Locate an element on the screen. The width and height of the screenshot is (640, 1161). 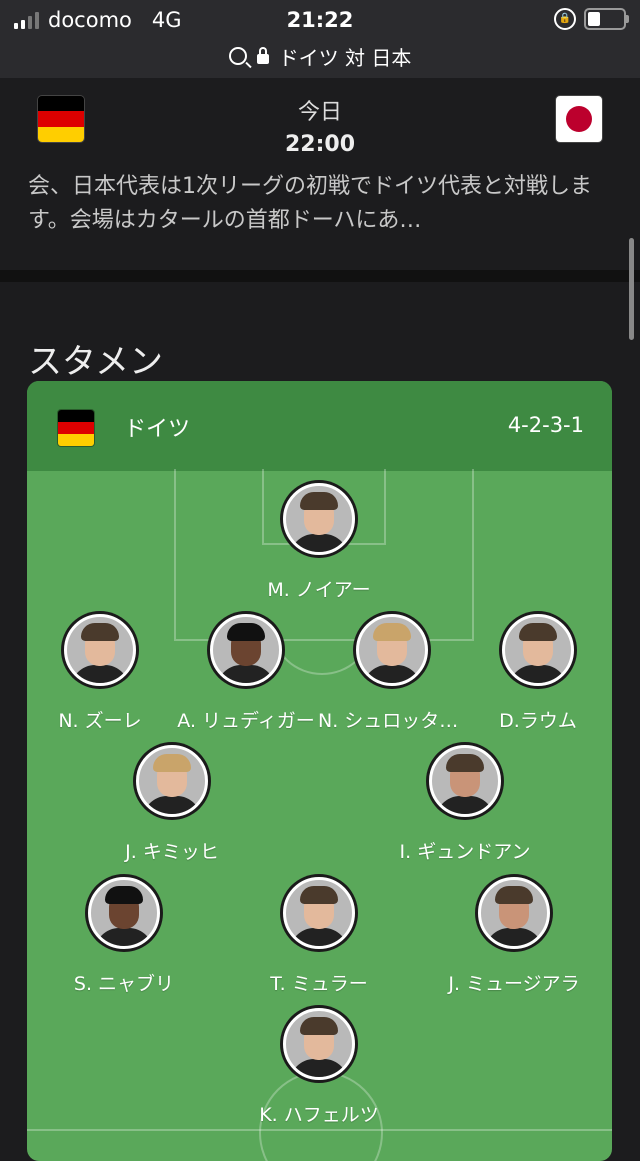
page-title: ドイツ 対 日本 is located at coordinates (345, 57).